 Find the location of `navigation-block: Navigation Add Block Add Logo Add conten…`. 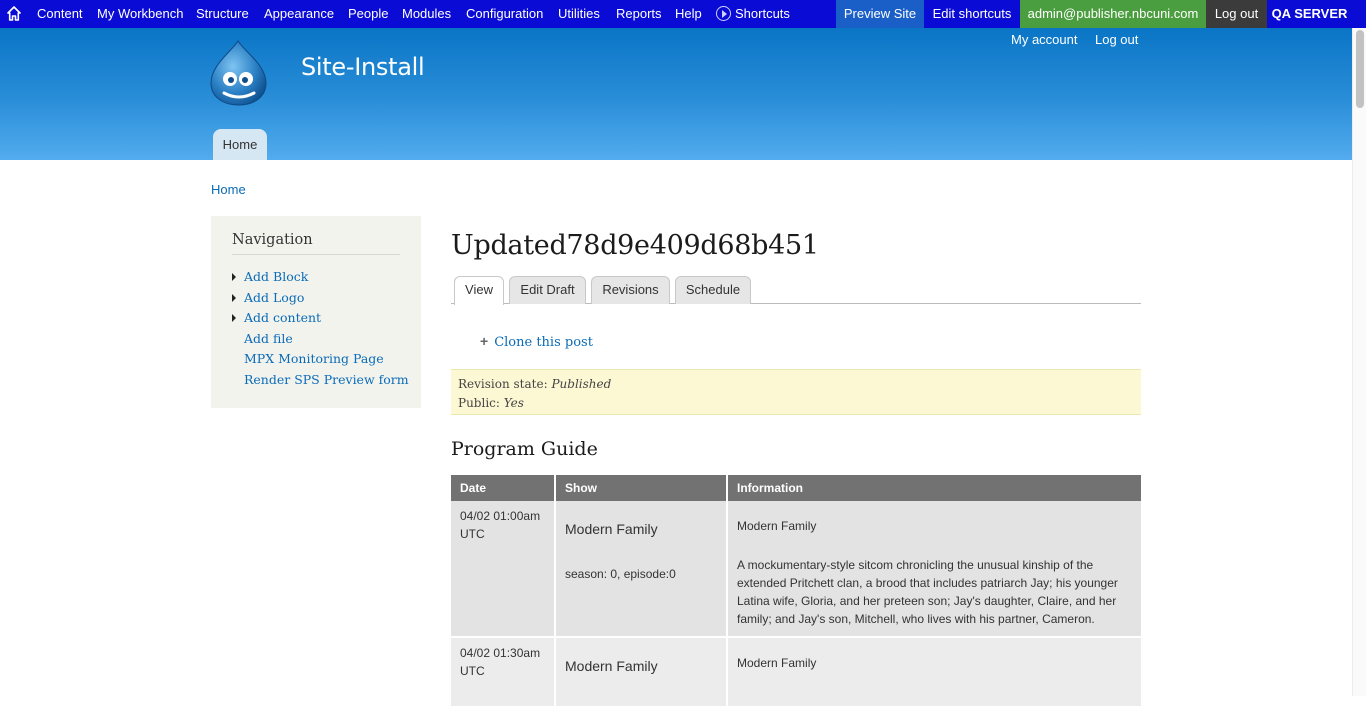

navigation-block: Navigation Add Block Add Logo Add conten… is located at coordinates (316, 312).